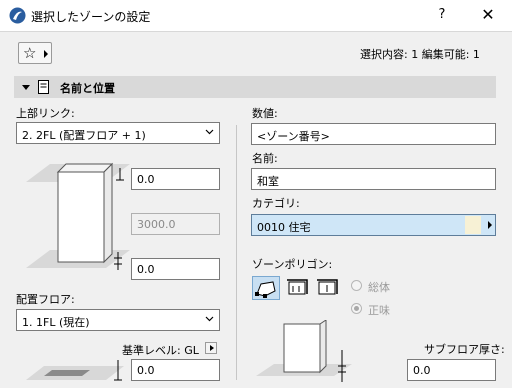  I want to click on reference-offset-field: 0.0, so click(175, 370).